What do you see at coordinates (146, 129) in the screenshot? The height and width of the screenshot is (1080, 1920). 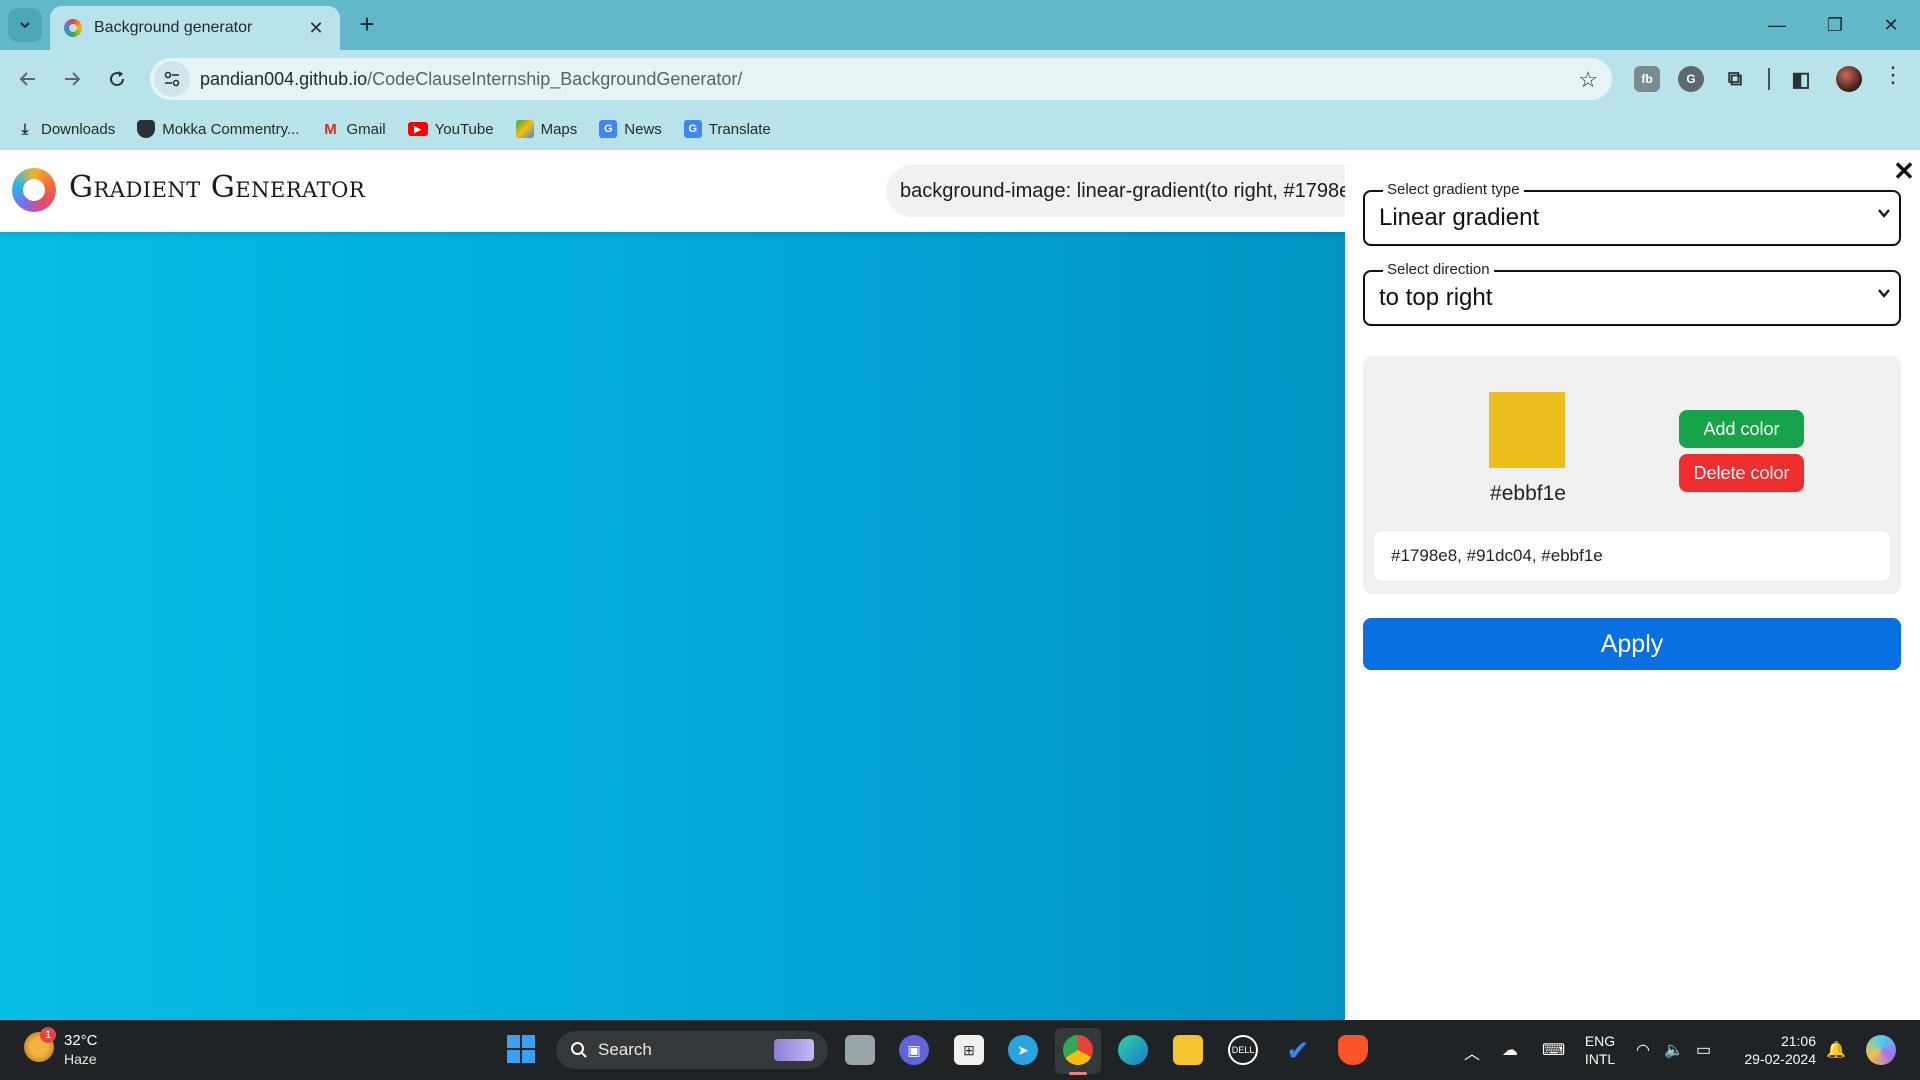 I see `shield-icon` at bounding box center [146, 129].